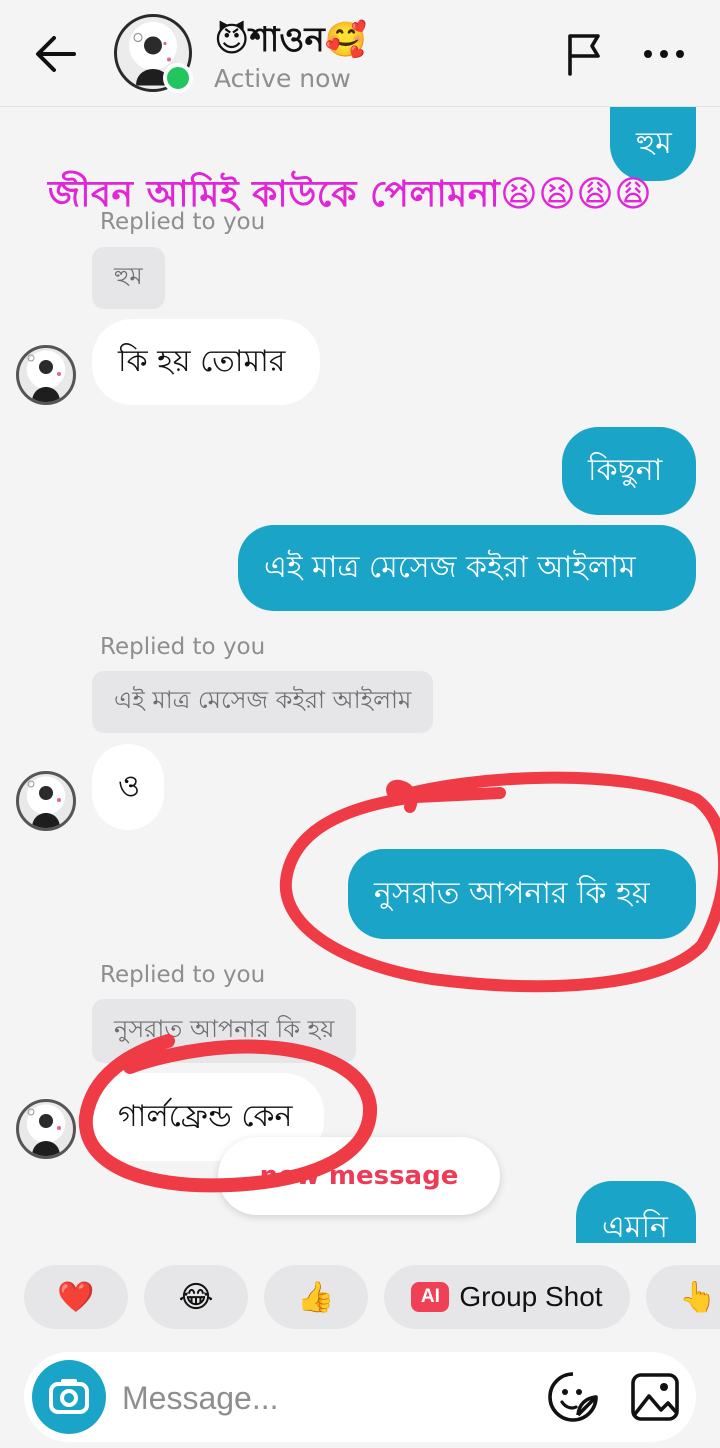 The height and width of the screenshot is (1448, 720). I want to click on group-shot-chip: AI Group Shot, so click(507, 1297).